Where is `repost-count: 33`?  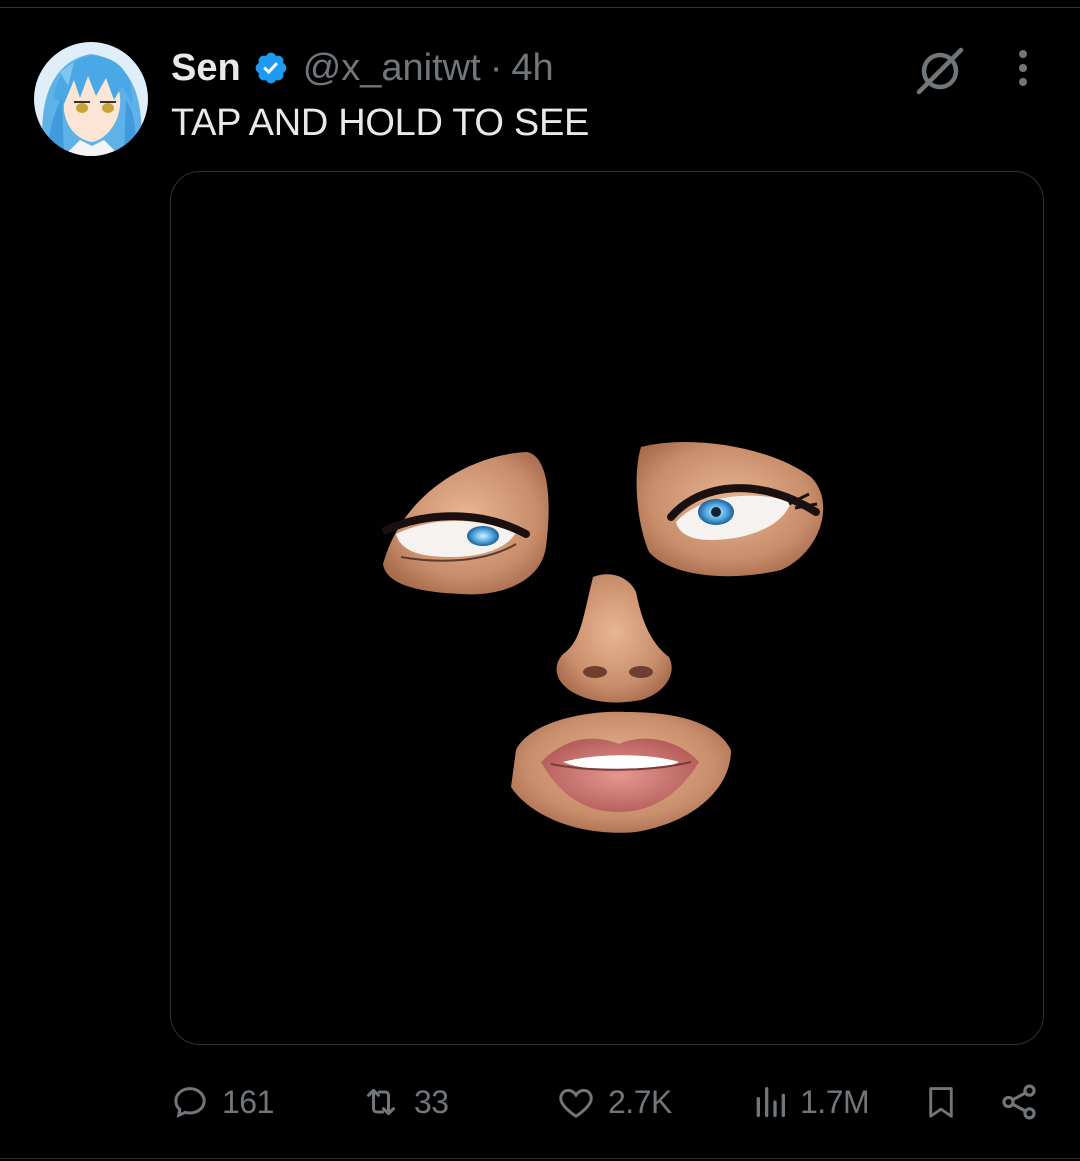
repost-count: 33 is located at coordinates (431, 1101).